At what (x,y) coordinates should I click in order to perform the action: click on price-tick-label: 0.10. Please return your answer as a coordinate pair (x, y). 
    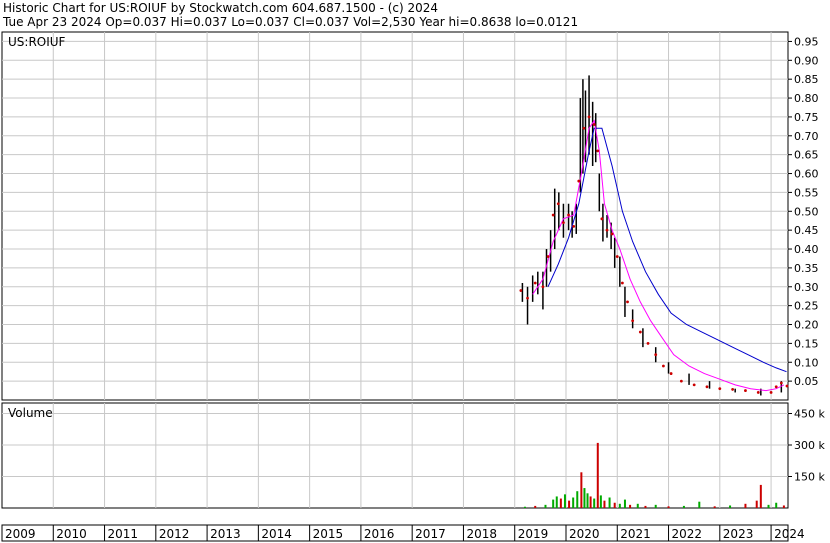
    Looking at the image, I should click on (806, 362).